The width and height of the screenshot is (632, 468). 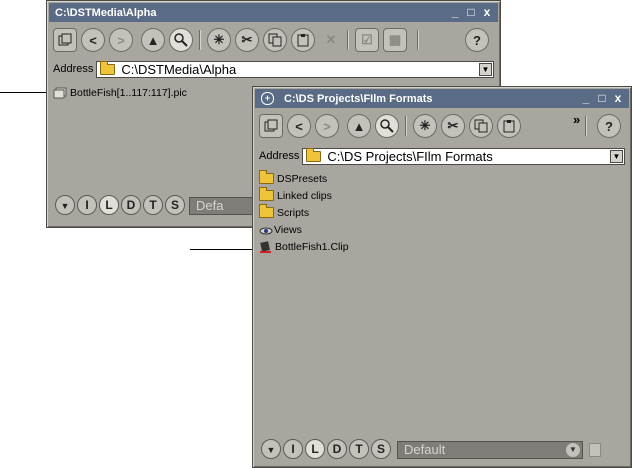 I want to click on window-front-toolbar: < > ▲ ✳ ✂ » ?, so click(x=442, y=126).